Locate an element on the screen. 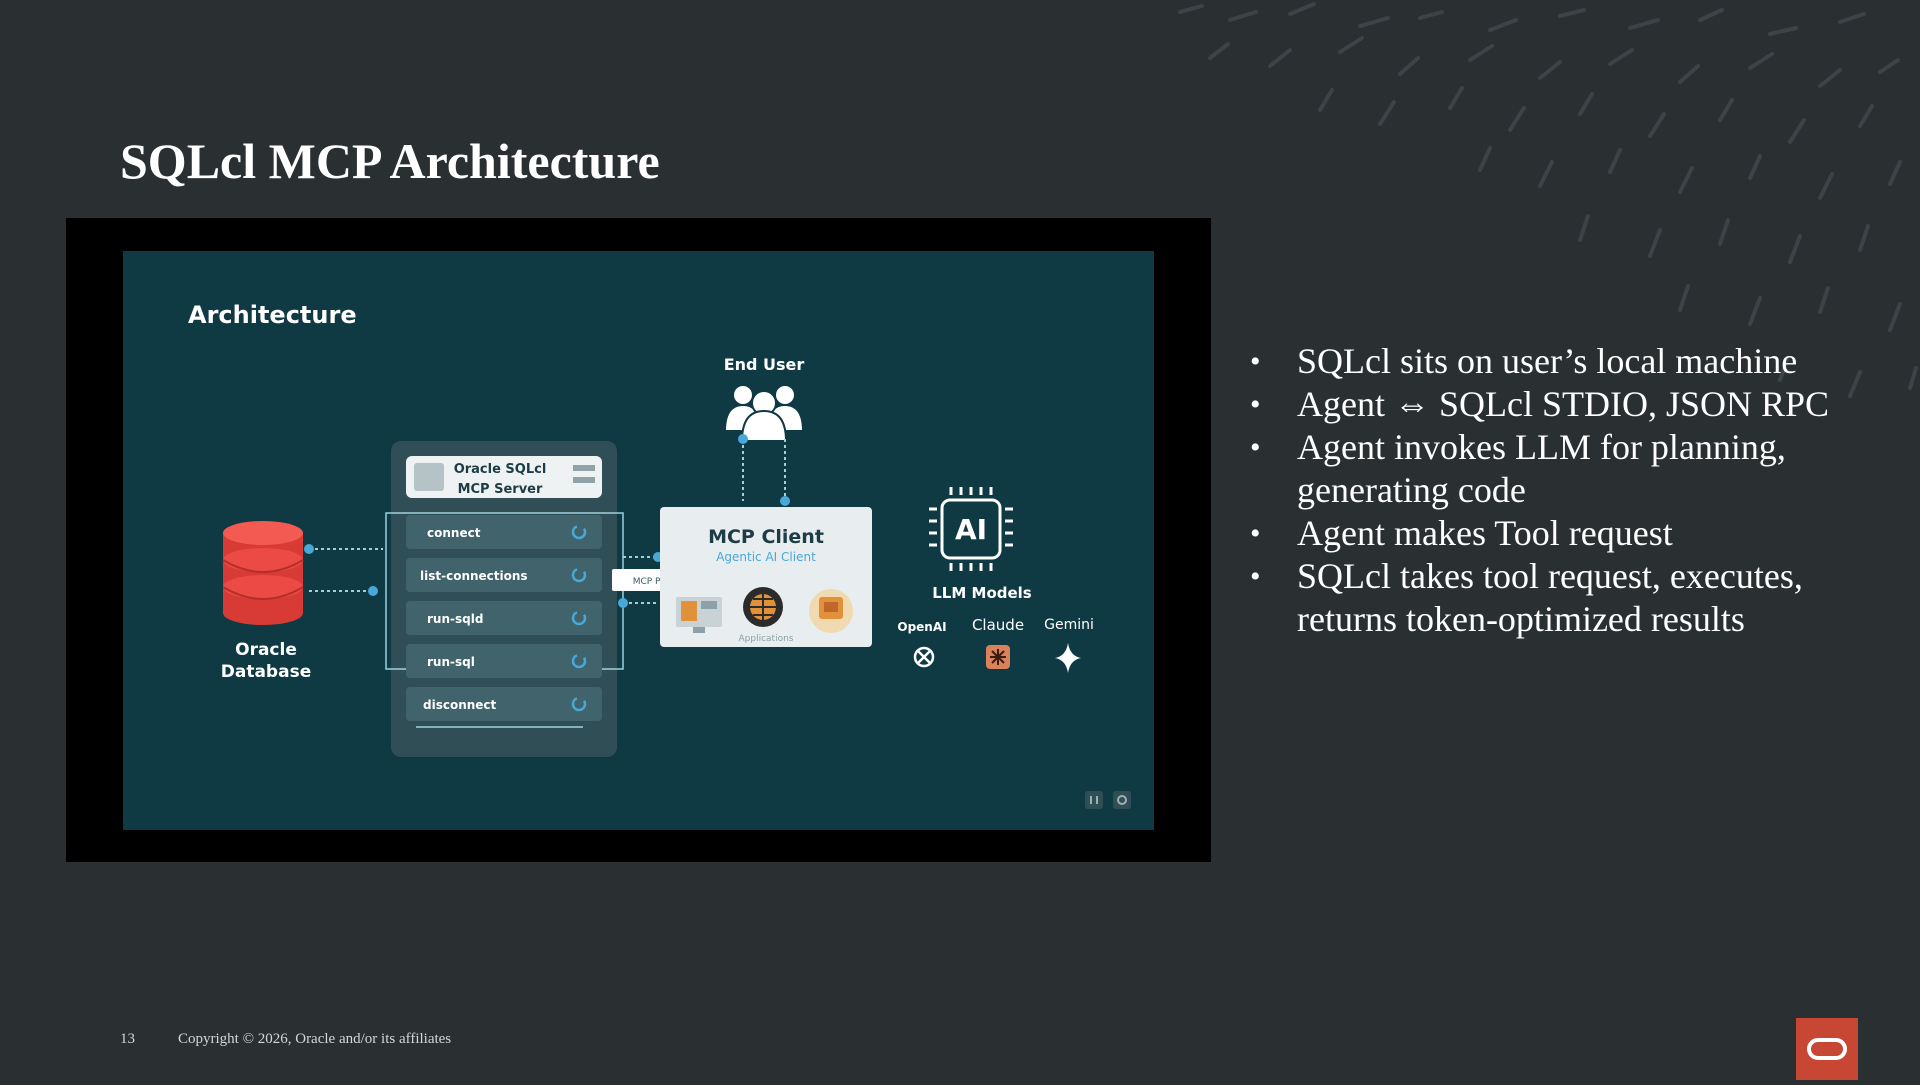 The height and width of the screenshot is (1085, 1920). oracle-logo is located at coordinates (1827, 1049).